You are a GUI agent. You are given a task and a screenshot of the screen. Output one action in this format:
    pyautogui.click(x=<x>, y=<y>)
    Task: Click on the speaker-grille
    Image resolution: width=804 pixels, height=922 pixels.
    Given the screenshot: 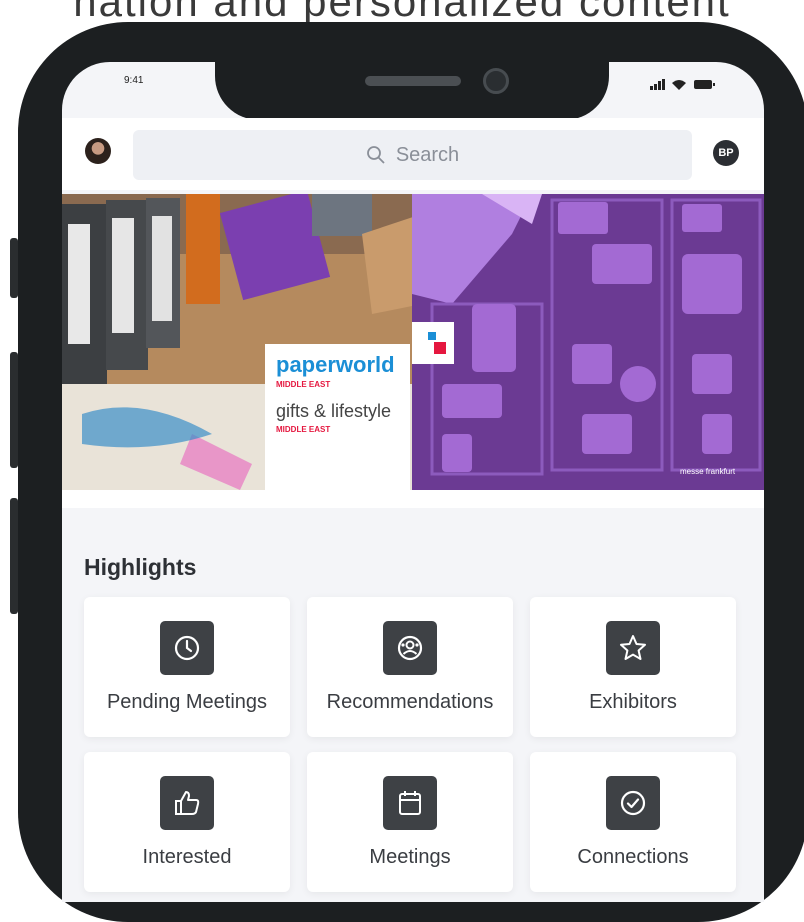 What is the action you would take?
    pyautogui.click(x=413, y=81)
    